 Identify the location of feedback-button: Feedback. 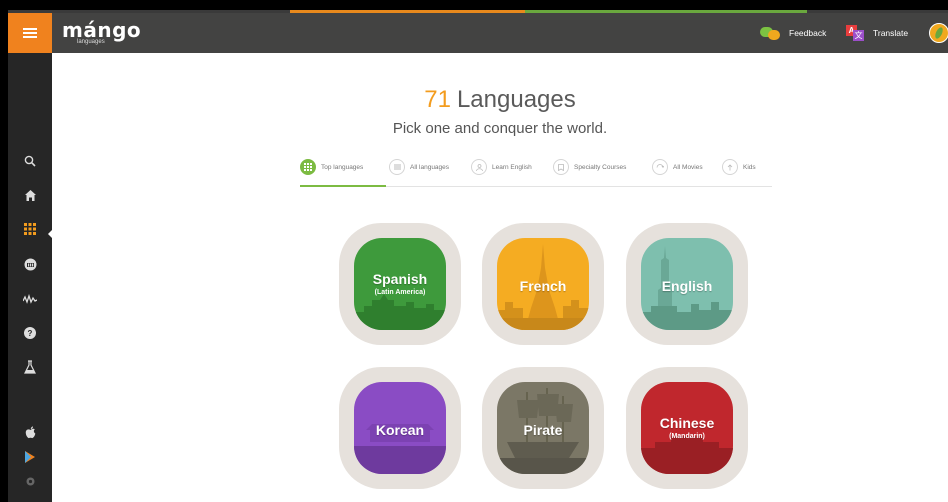
(793, 33).